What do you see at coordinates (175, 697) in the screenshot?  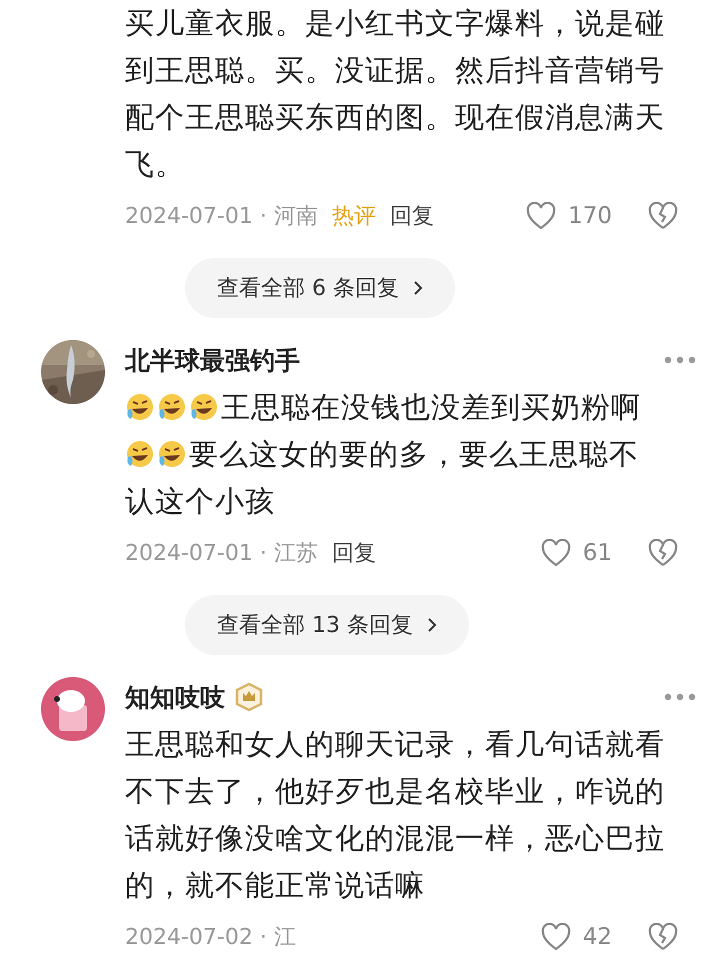 I see `user-name: 知知吱吱` at bounding box center [175, 697].